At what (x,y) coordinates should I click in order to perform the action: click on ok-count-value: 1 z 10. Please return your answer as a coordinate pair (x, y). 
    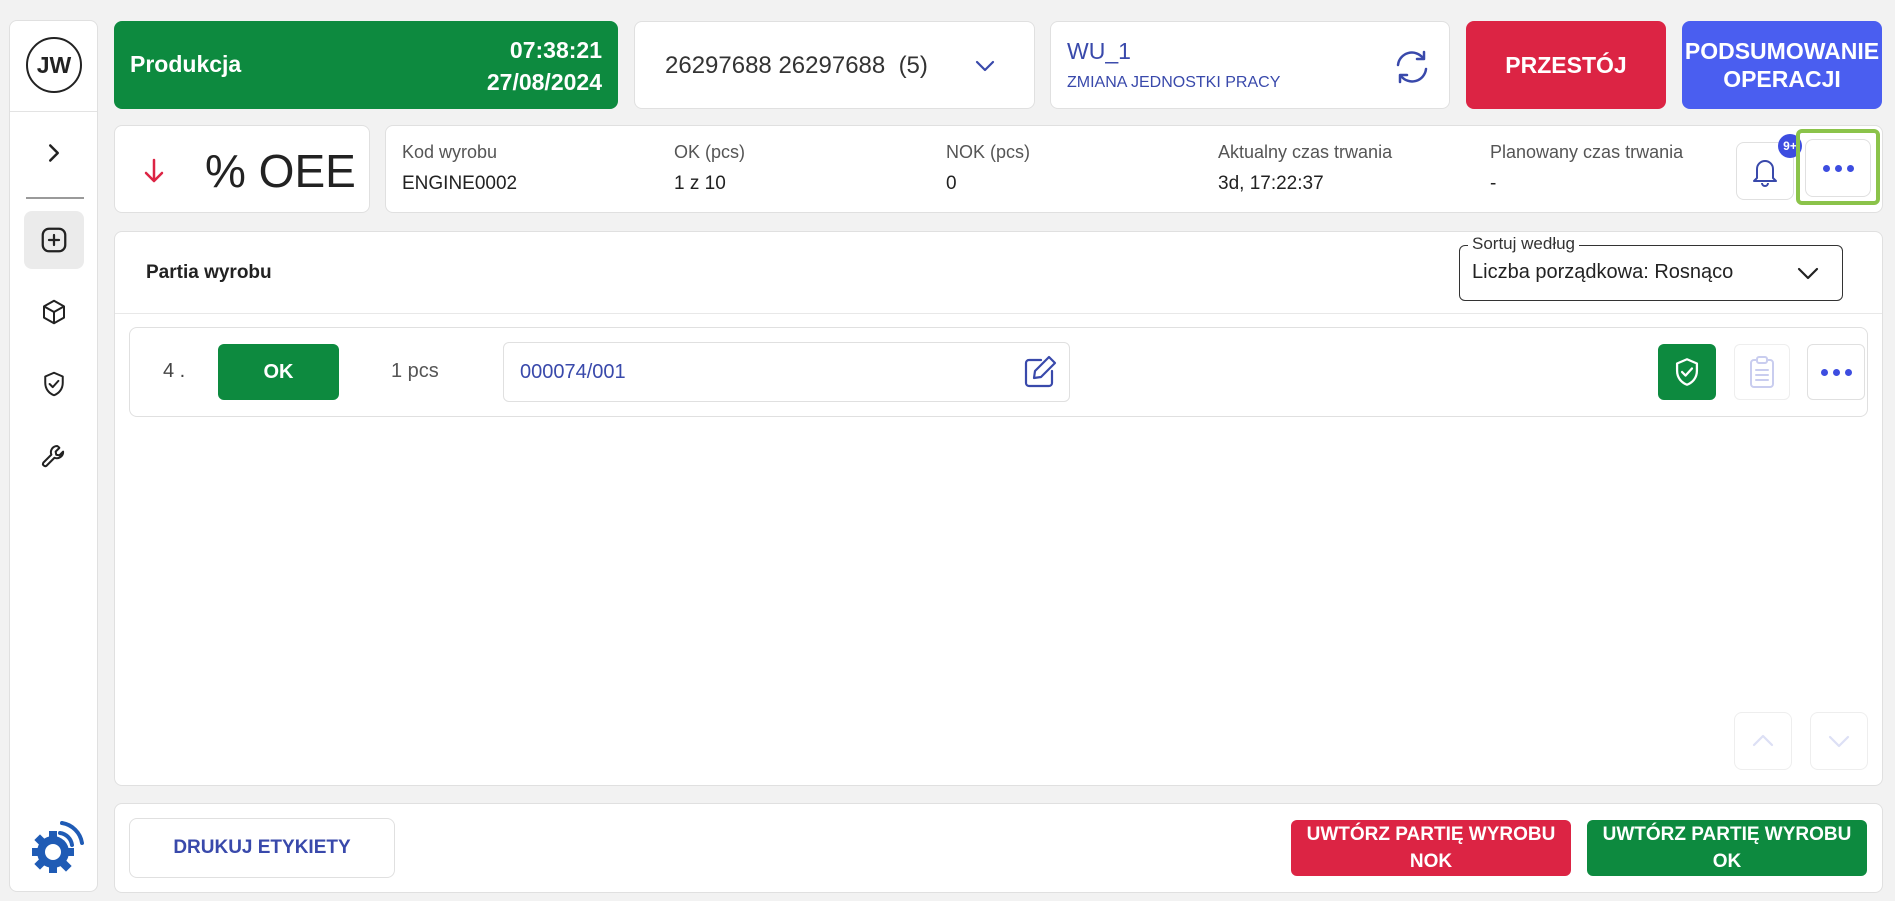
    Looking at the image, I should click on (700, 183).